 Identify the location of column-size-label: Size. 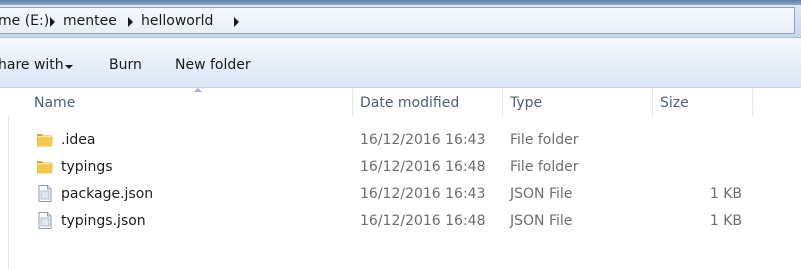
(674, 103).